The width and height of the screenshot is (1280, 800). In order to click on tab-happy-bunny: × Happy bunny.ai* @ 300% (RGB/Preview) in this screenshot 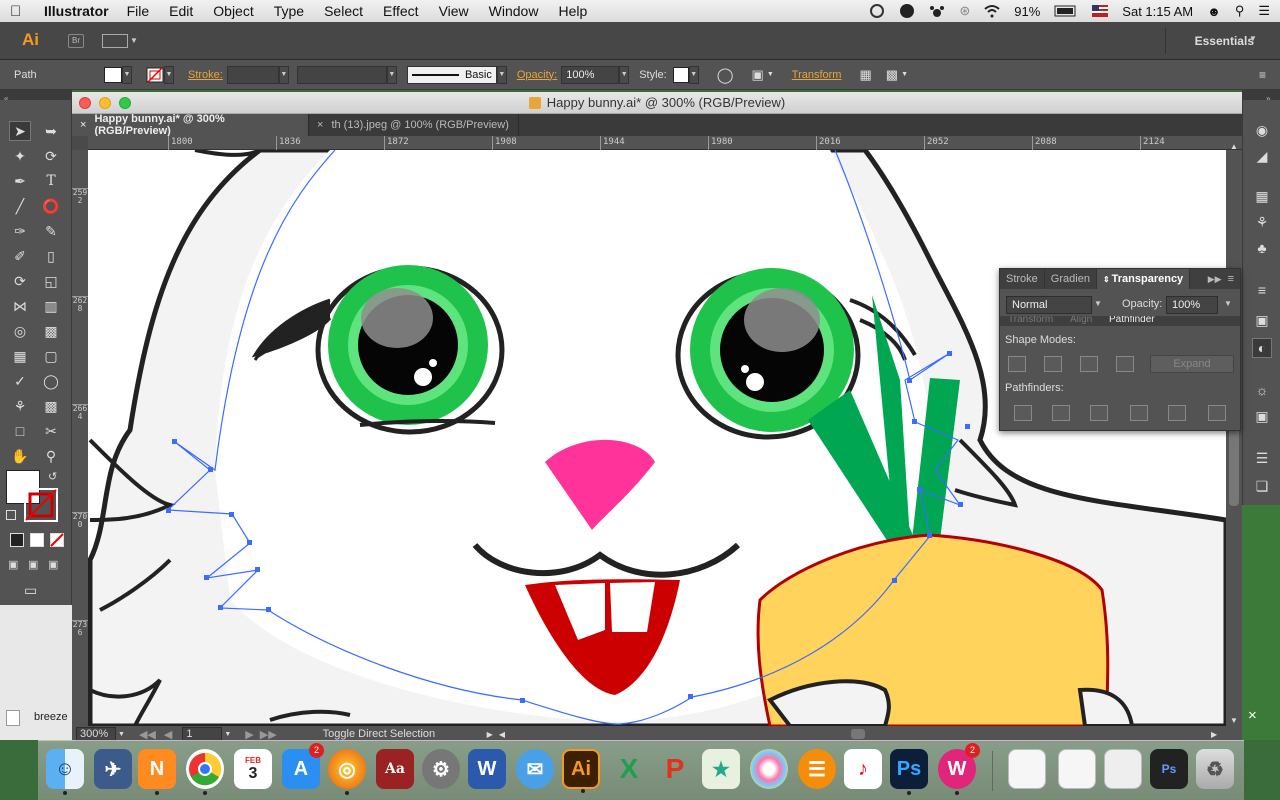, I will do `click(190, 125)`.